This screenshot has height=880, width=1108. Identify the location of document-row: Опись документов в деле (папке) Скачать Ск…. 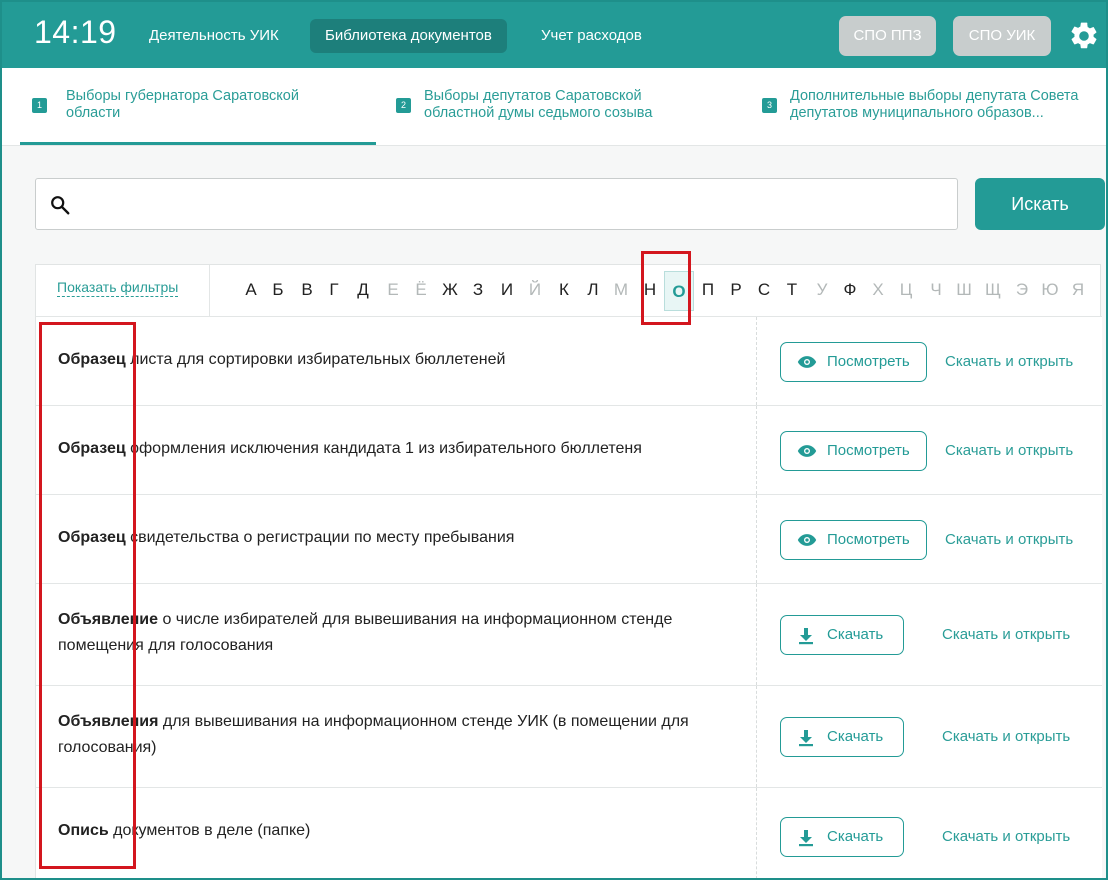
(569, 833).